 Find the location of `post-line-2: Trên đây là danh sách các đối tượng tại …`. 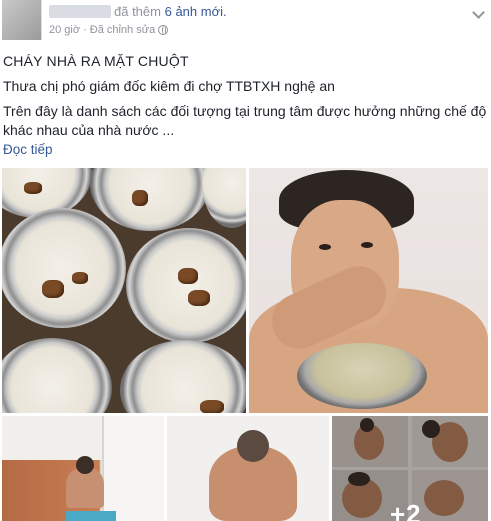

post-line-2: Trên đây là danh sách các đối tượng tại … is located at coordinates (245, 120).